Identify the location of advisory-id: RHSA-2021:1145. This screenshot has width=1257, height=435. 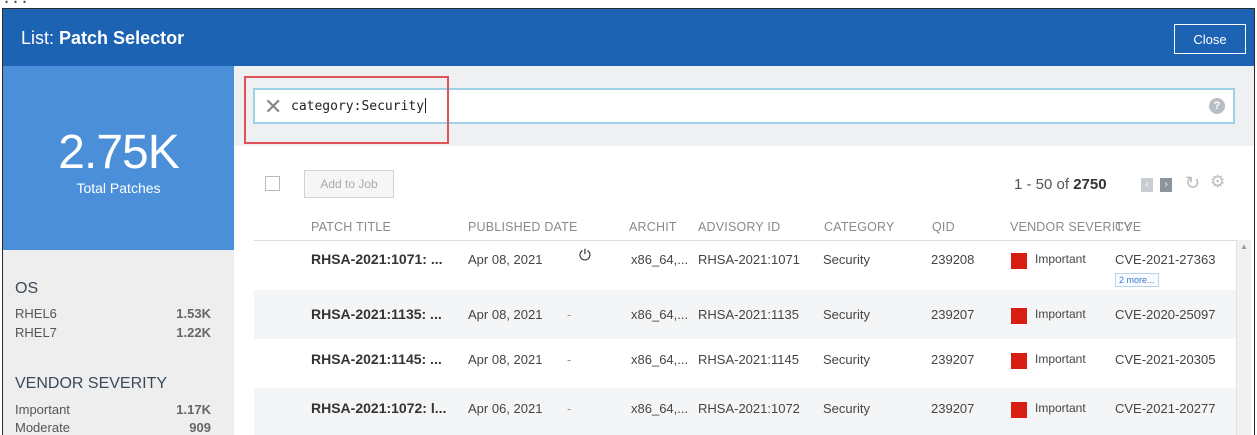
(748, 359).